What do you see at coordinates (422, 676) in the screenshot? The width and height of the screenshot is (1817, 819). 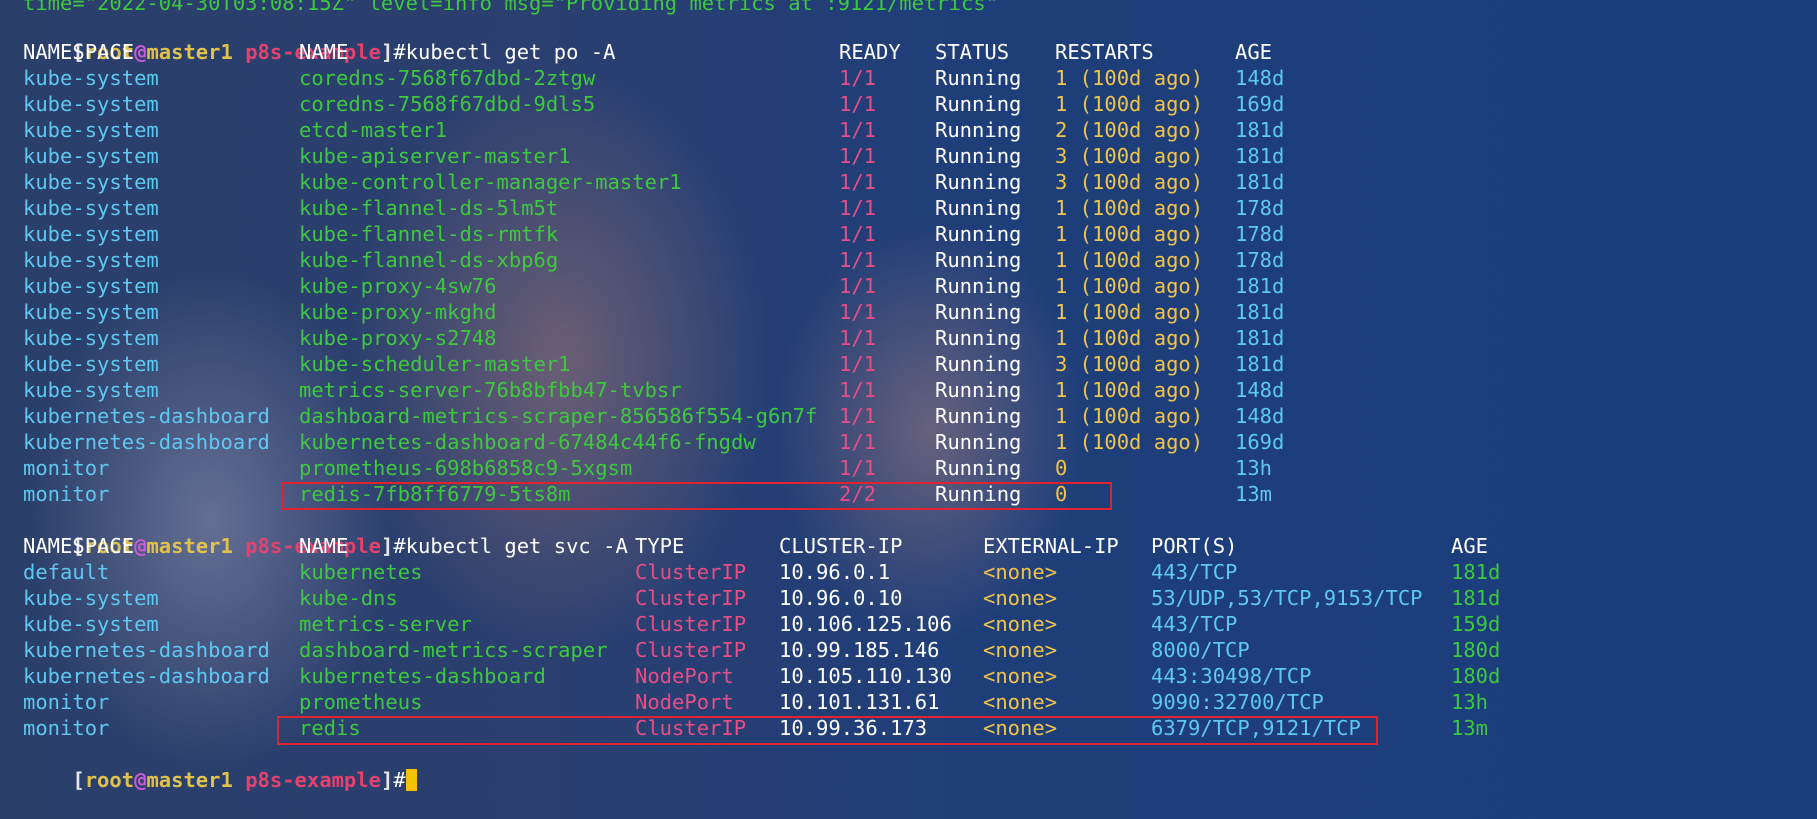 I see `service-name-cell: kubernetes-dashboard` at bounding box center [422, 676].